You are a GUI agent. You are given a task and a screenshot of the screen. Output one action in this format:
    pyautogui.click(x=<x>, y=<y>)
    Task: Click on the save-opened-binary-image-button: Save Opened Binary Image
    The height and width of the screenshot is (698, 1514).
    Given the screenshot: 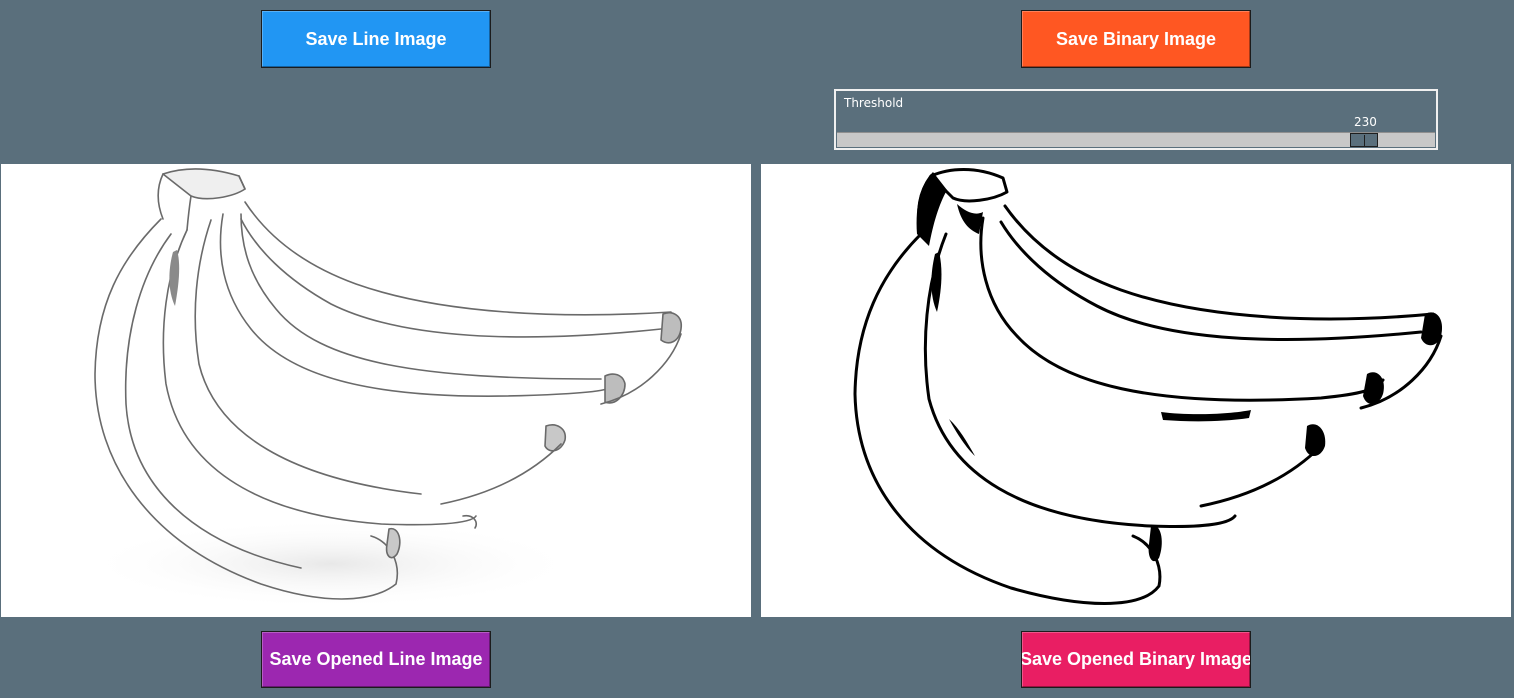 What is the action you would take?
    pyautogui.click(x=1136, y=659)
    